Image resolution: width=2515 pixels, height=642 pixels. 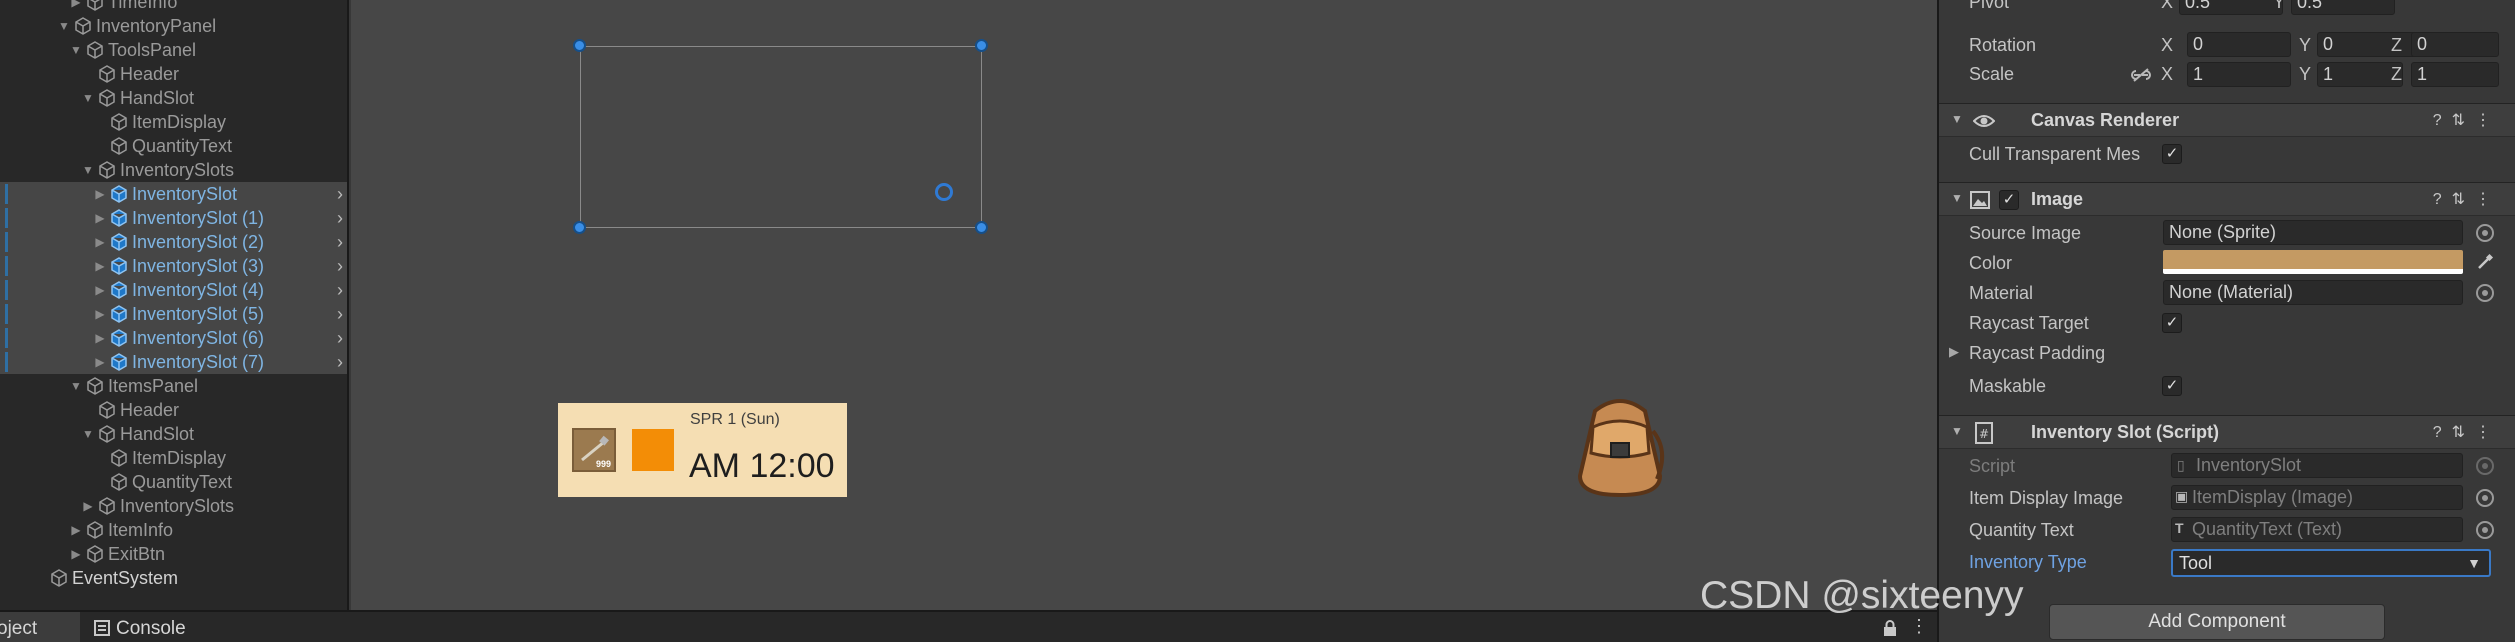 What do you see at coordinates (173, 26) in the screenshot?
I see `hierarchy-row: ▼ InventoryPanel` at bounding box center [173, 26].